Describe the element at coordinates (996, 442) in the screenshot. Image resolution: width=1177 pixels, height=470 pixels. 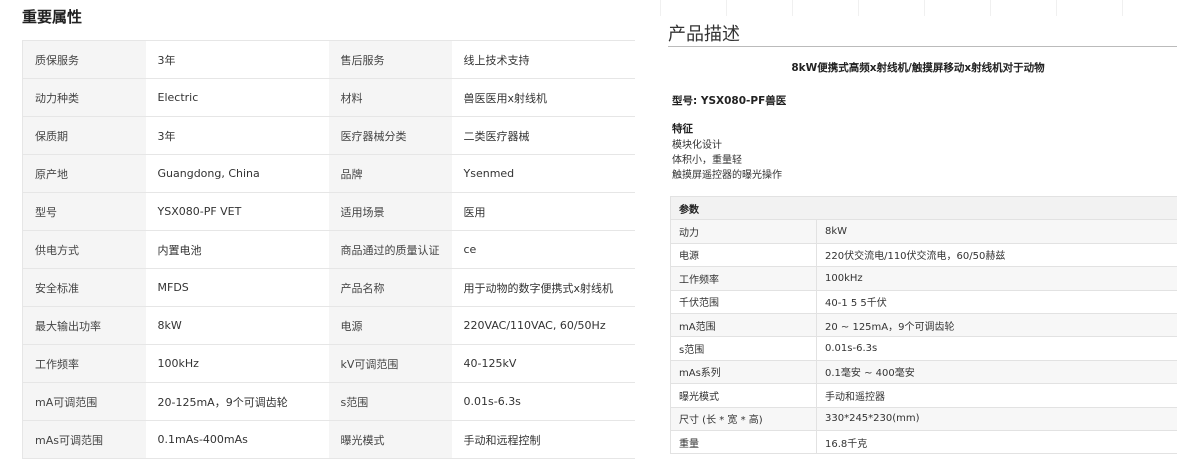
I see `parameter-value: 16.8千克` at that location.